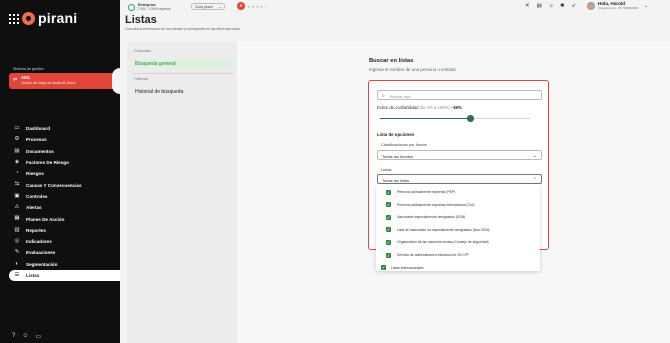 The height and width of the screenshot is (343, 670). I want to click on guide-label: Guía pirani, so click(204, 7).